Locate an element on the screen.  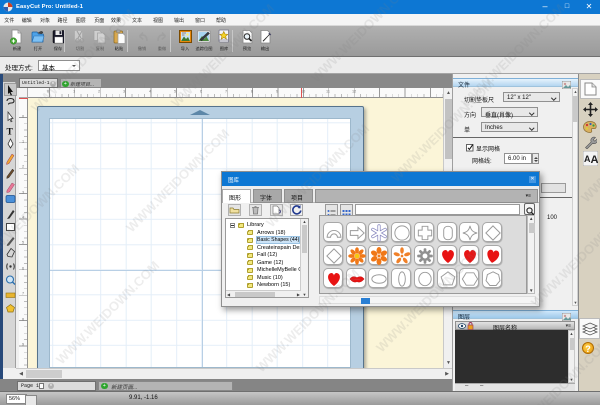
svg-text: A is located at coordinates (595, 160).